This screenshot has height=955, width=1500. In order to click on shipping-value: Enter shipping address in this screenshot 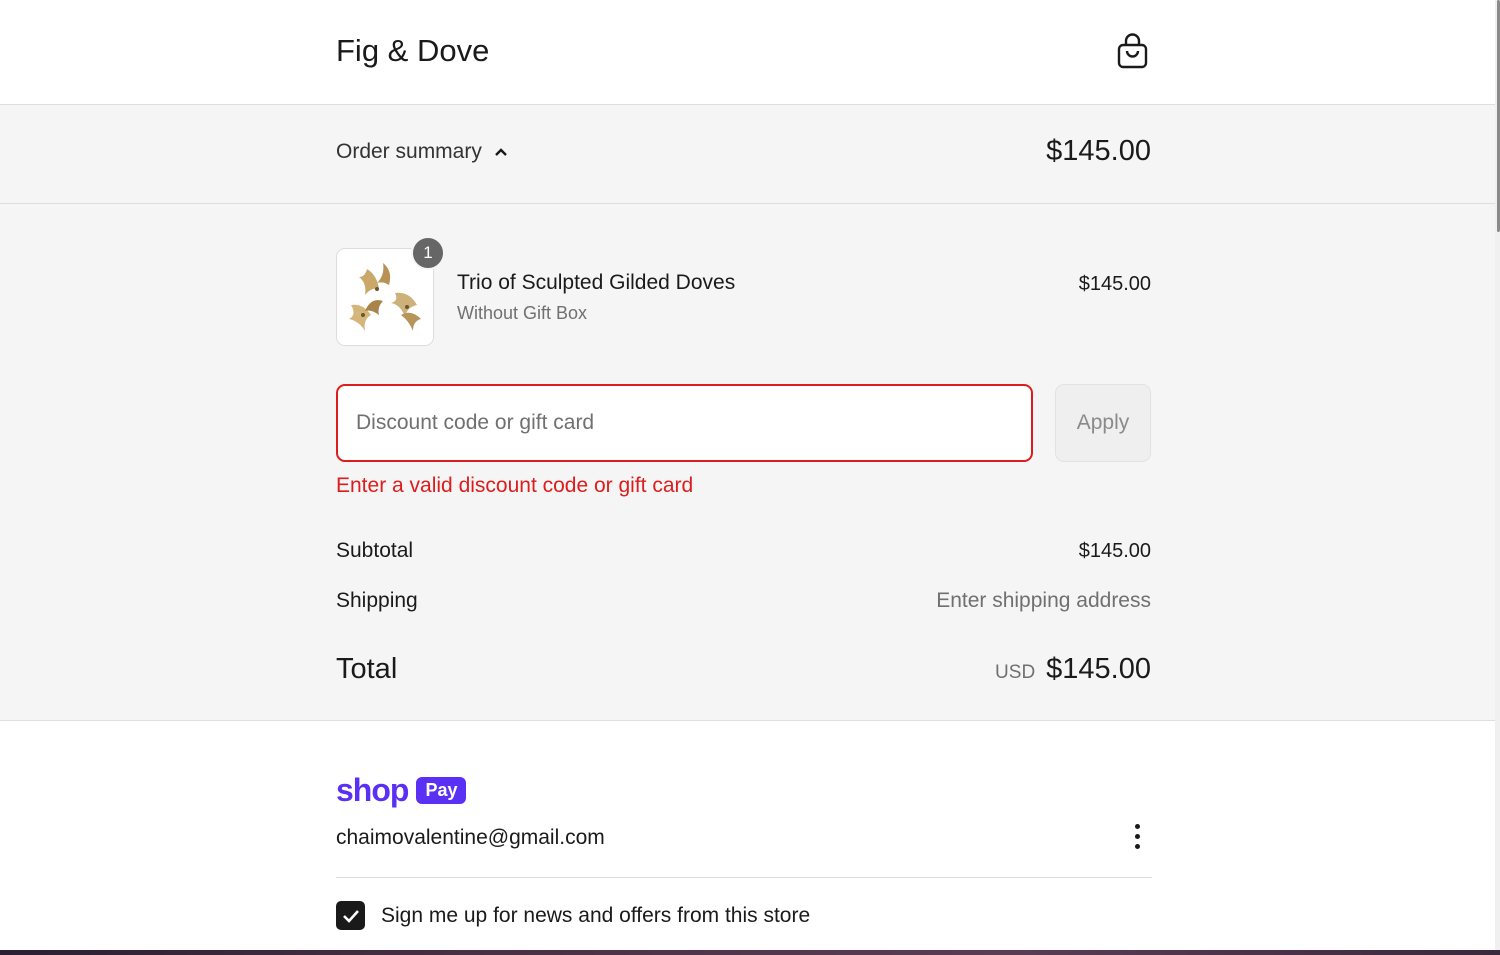, I will do `click(1043, 600)`.